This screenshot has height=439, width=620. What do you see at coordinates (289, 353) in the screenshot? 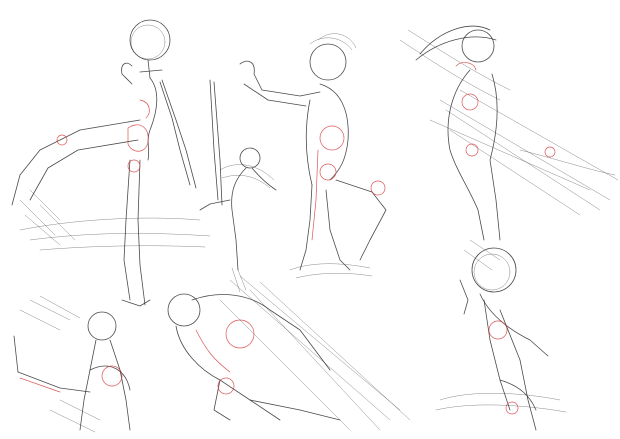
I see `figure-lunge` at bounding box center [289, 353].